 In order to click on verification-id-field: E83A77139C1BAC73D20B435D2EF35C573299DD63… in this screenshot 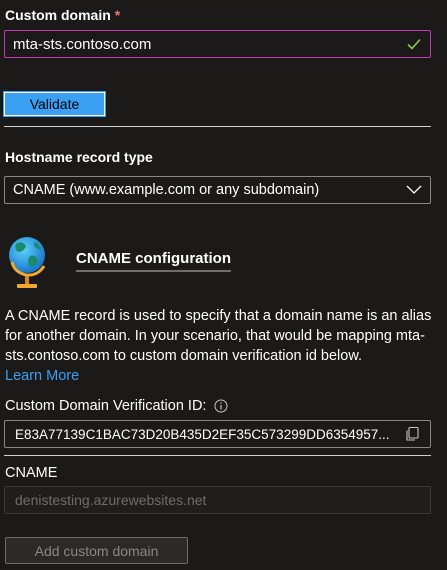, I will do `click(217, 434)`.